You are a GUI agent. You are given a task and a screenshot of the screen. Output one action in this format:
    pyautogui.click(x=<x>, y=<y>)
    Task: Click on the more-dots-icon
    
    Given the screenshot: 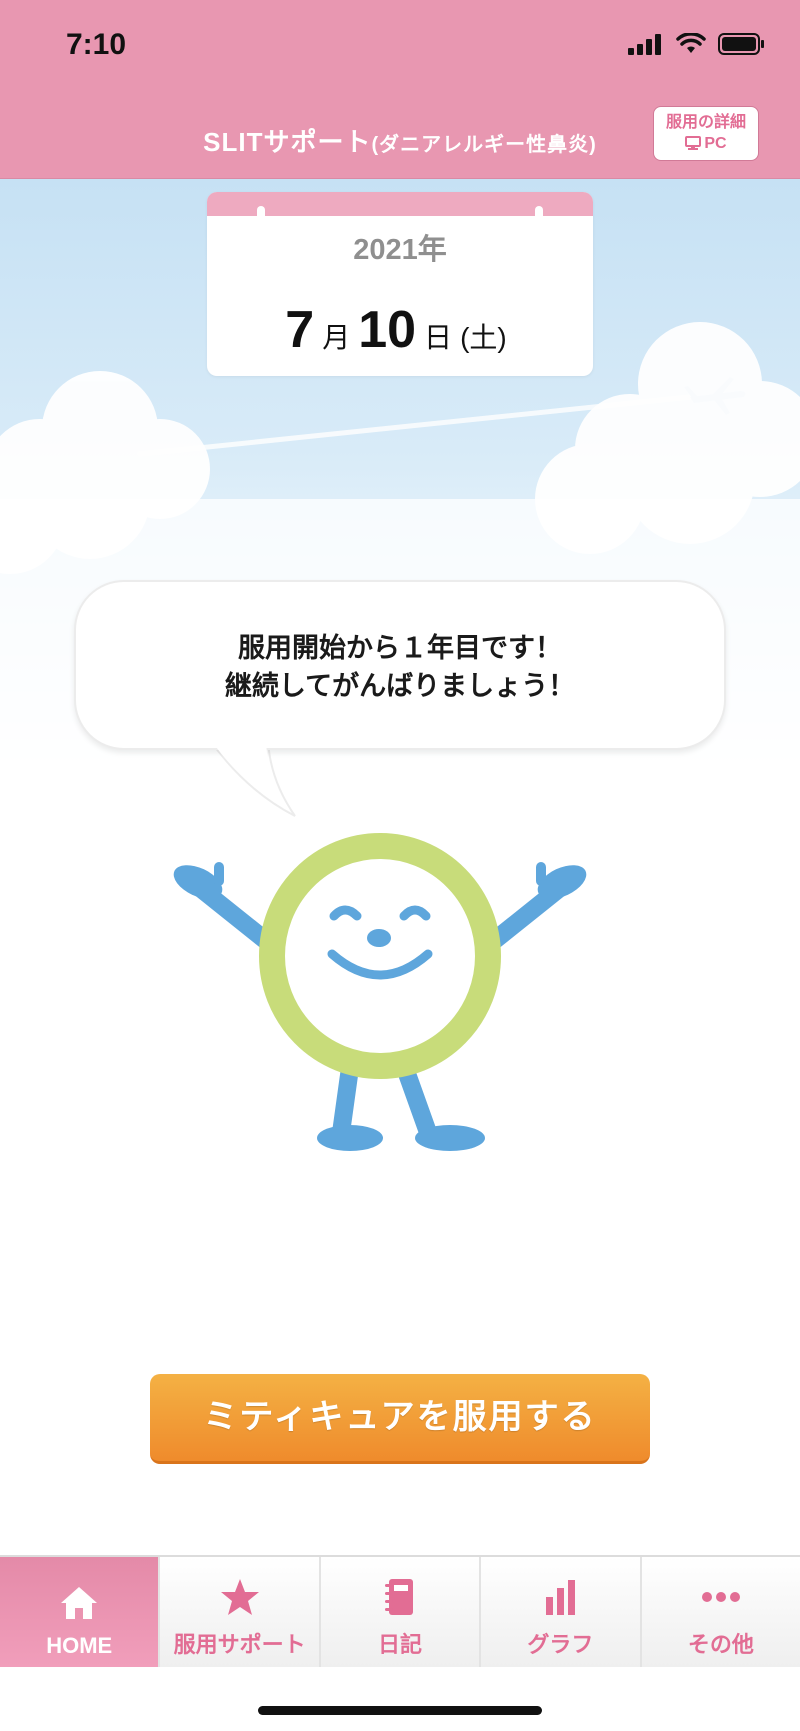 What is the action you would take?
    pyautogui.click(x=720, y=1597)
    